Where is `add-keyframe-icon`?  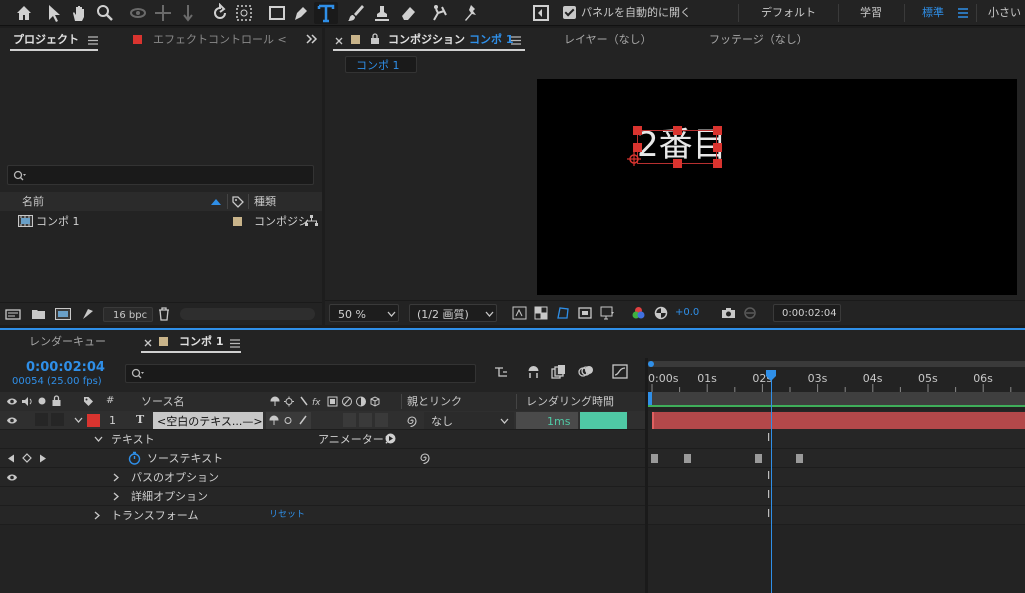 add-keyframe-icon is located at coordinates (27, 458).